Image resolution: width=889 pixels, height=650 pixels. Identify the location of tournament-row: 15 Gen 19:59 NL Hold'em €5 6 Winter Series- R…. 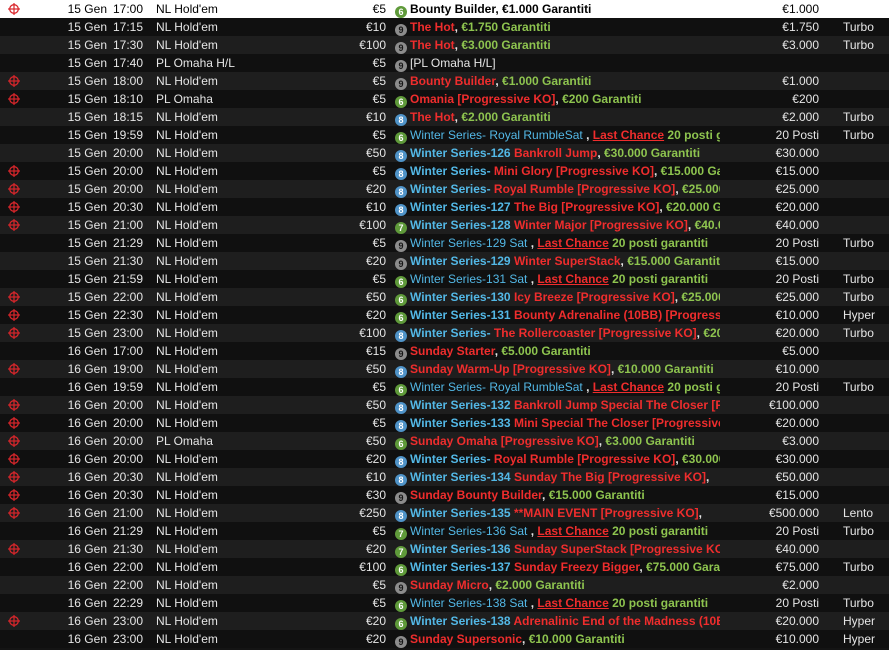
(444, 135).